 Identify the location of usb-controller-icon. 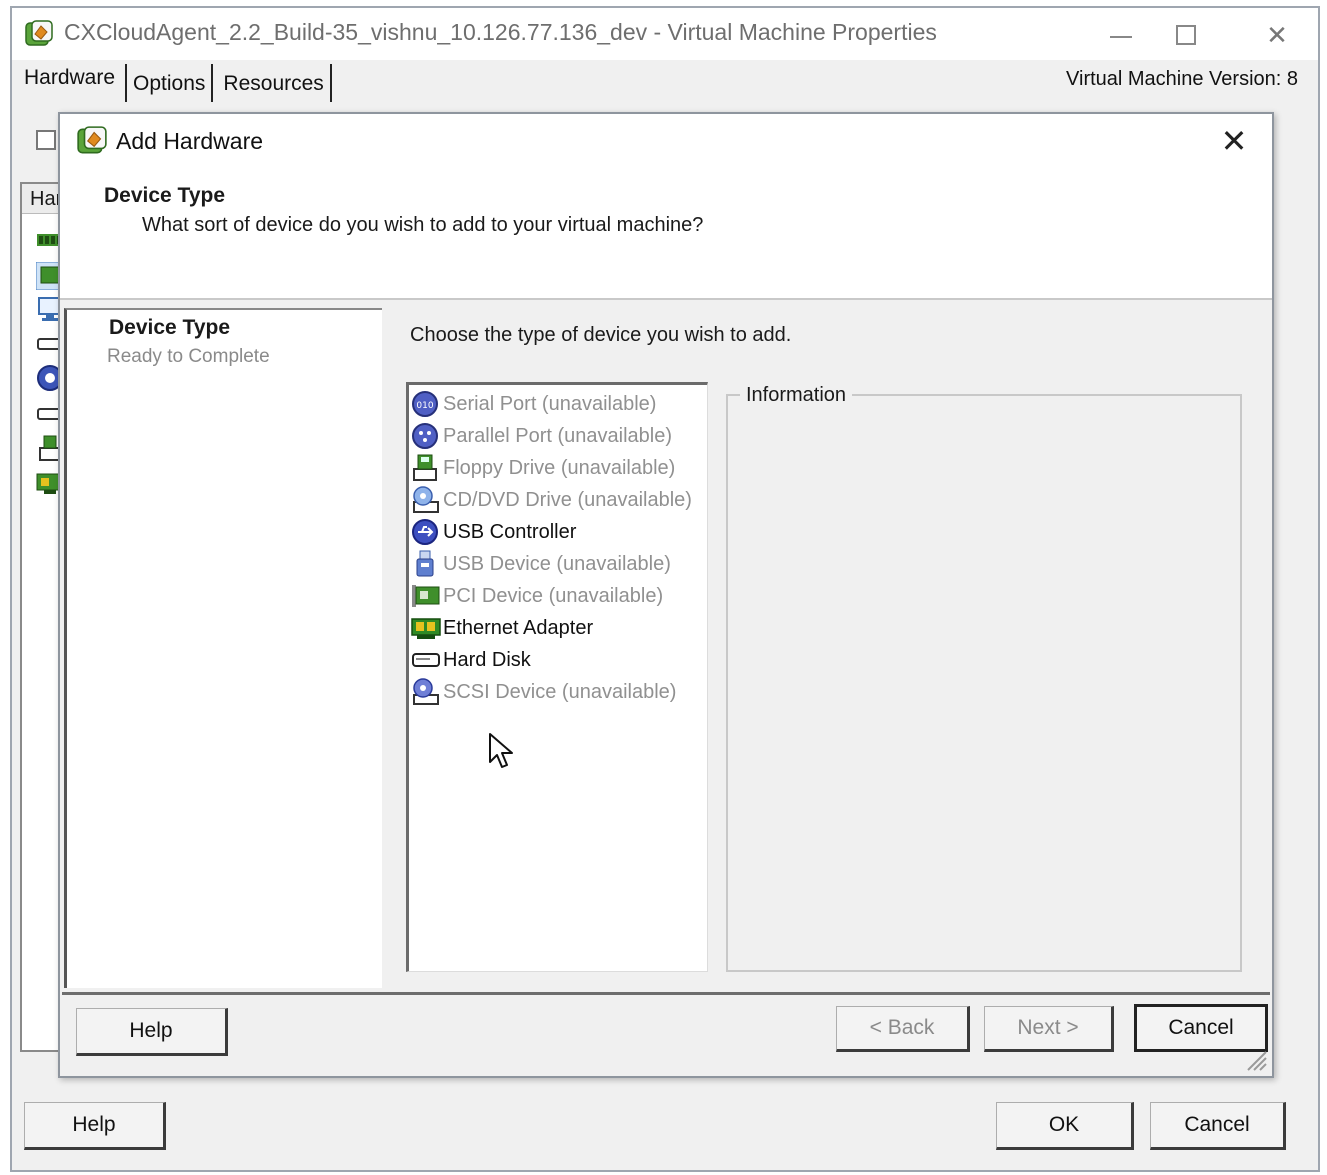
(425, 532).